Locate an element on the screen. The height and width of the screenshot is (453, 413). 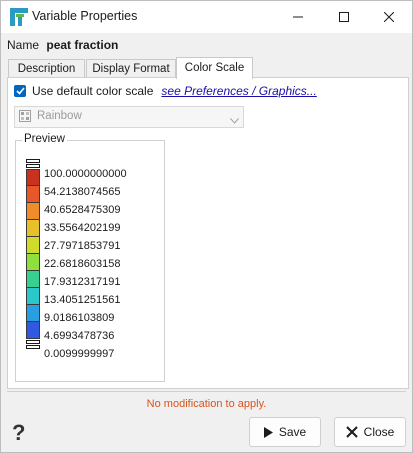
palette-selected-value: Rainbow is located at coordinates (59, 116).